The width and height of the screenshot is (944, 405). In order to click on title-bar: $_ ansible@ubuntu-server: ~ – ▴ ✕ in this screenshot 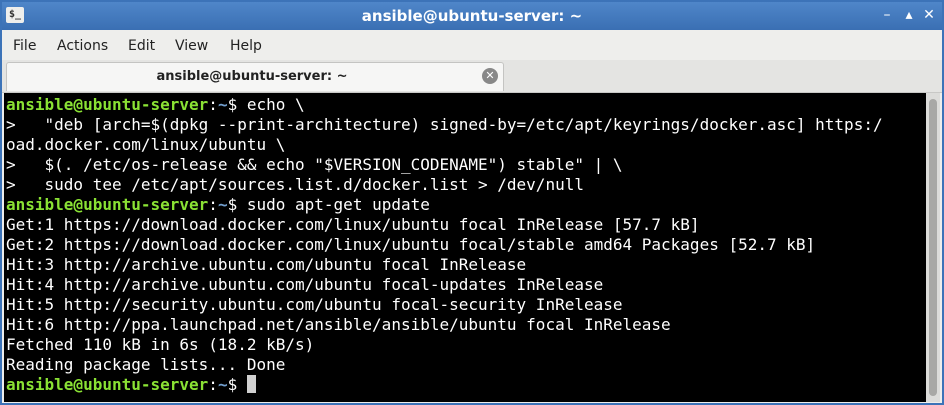, I will do `click(472, 16)`.